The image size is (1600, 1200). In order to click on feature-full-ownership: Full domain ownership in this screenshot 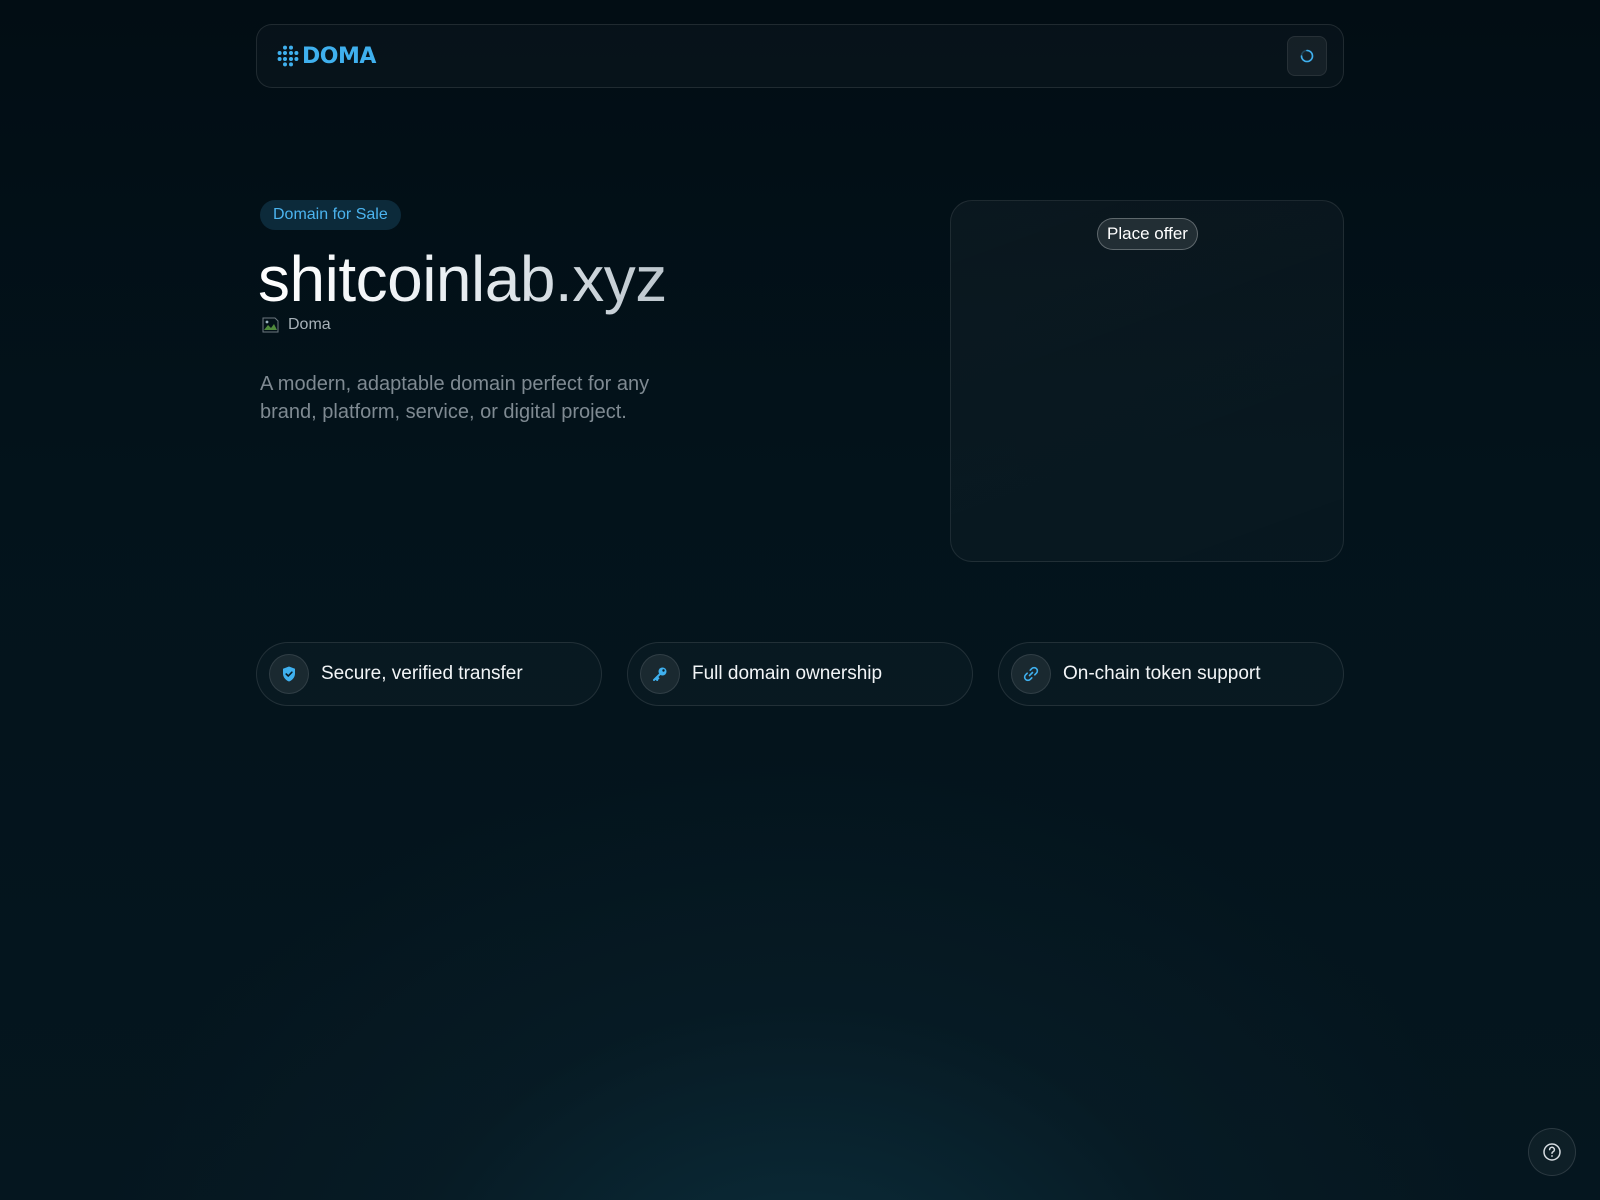, I will do `click(800, 674)`.